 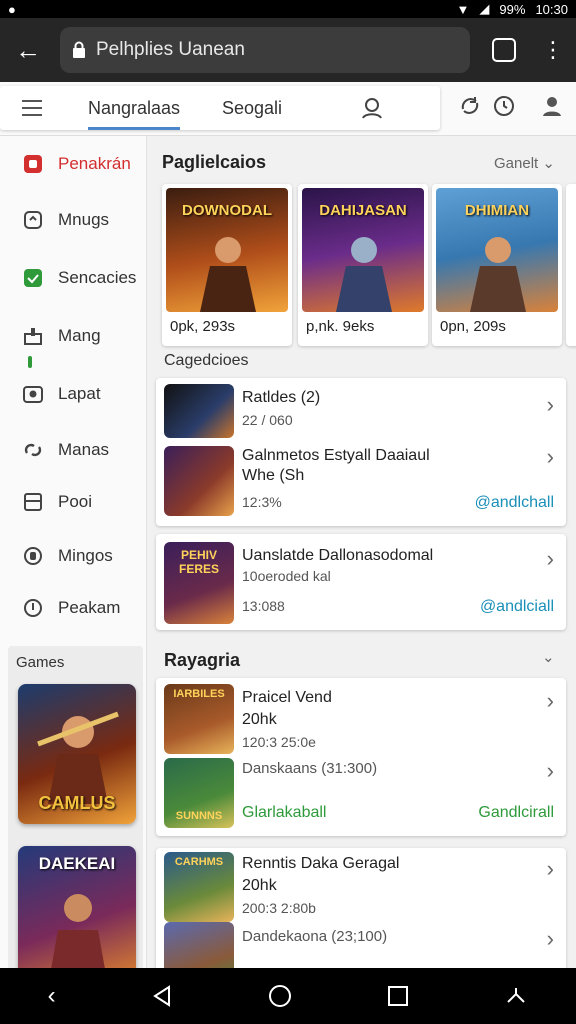 I want to click on chevron-down-icon: ⌄, so click(x=548, y=657).